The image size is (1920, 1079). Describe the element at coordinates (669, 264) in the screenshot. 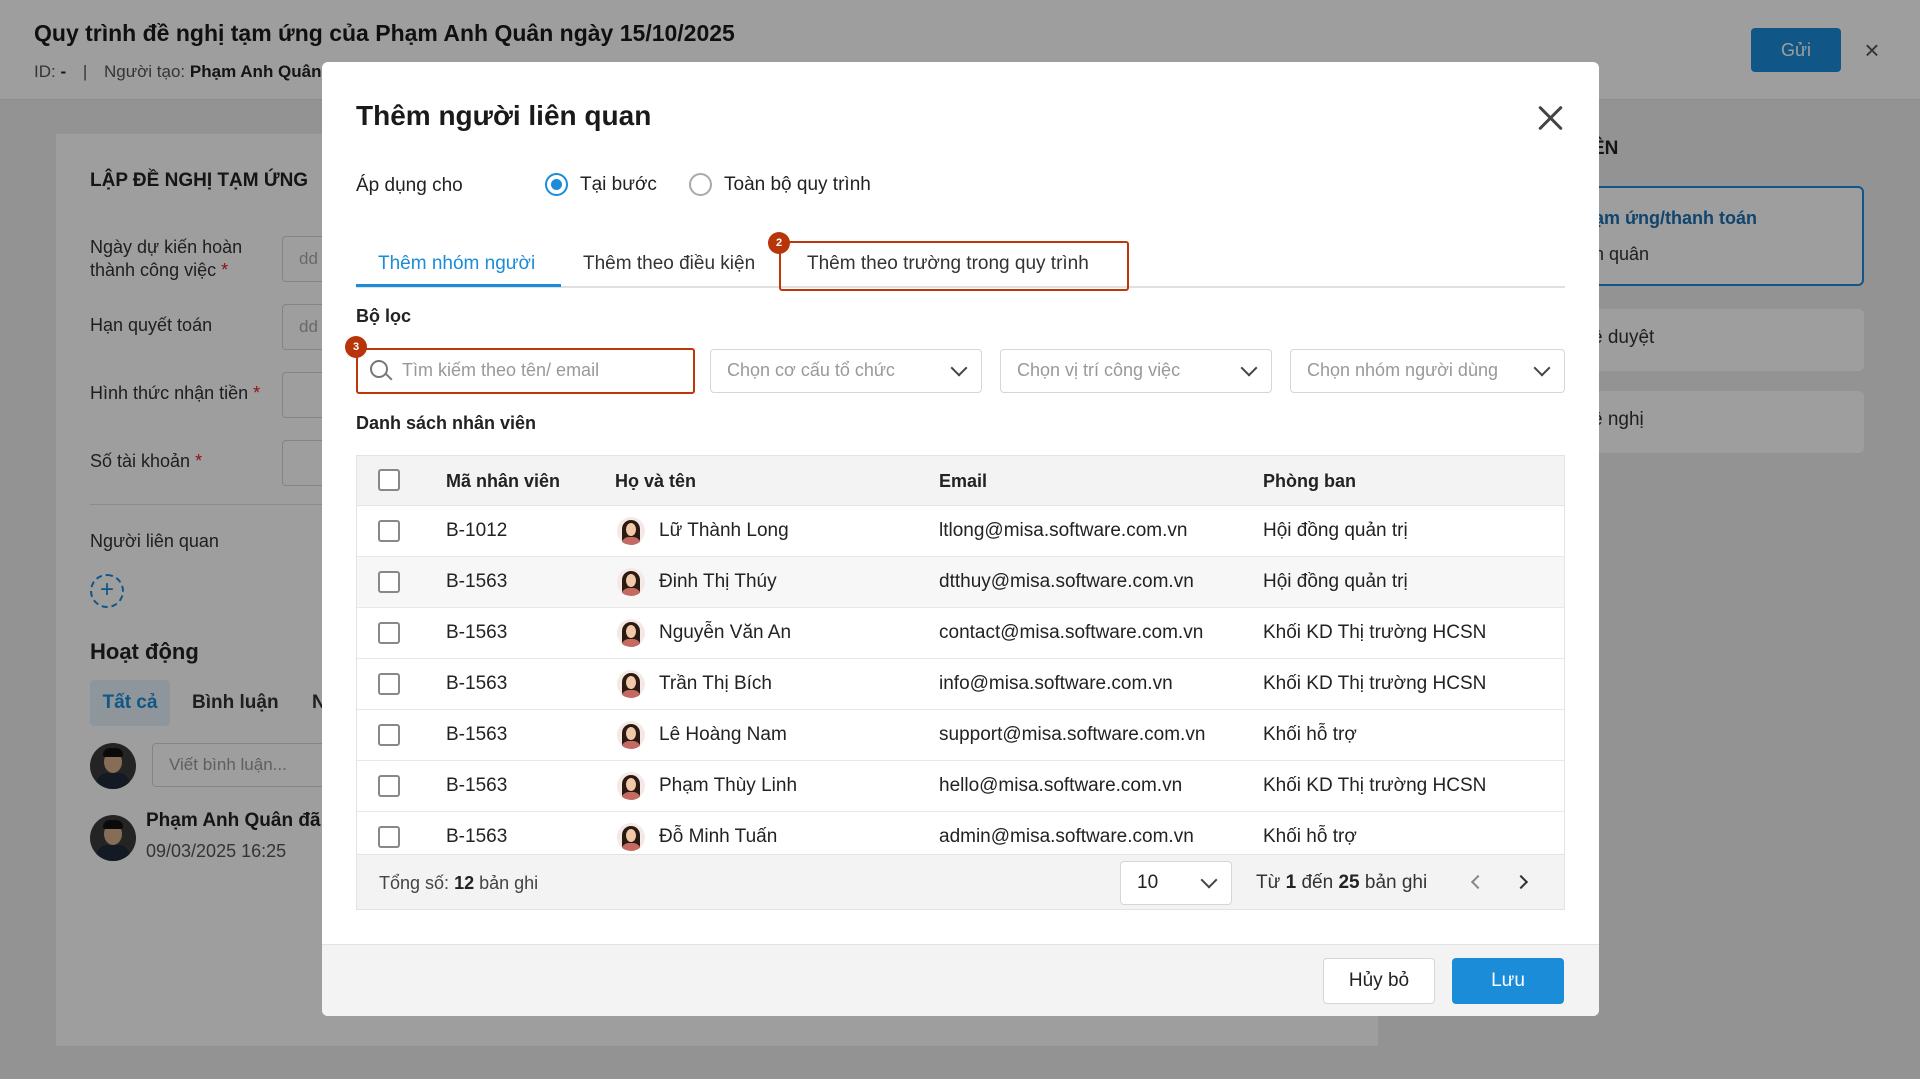

I see `tab-add-by-condition: Thêm theo điều kiện` at that location.